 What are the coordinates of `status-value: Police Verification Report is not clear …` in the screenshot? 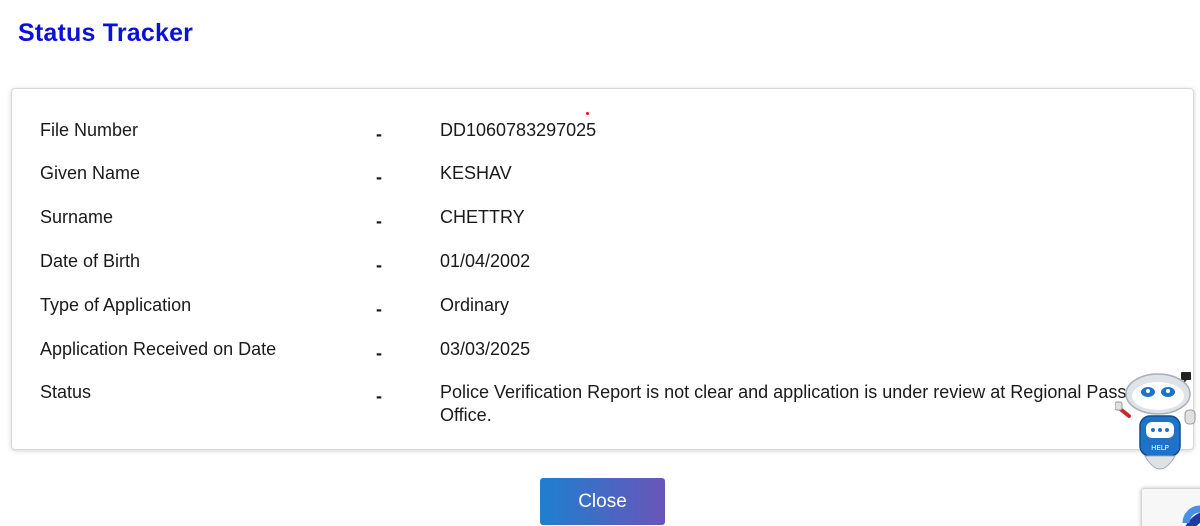 It's located at (799, 403).